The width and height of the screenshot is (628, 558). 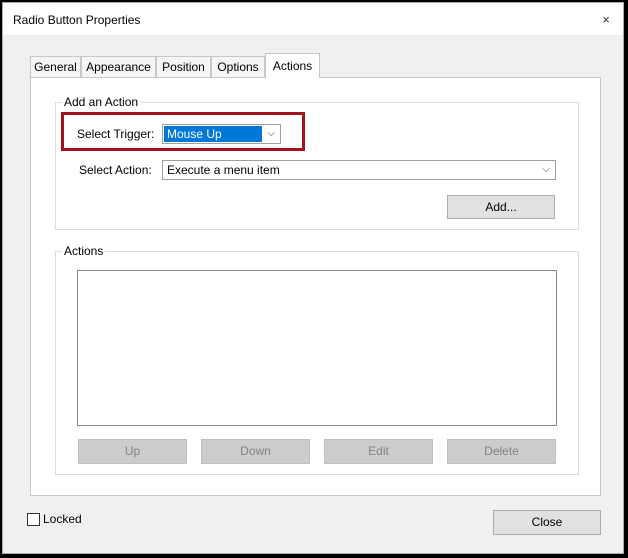 What do you see at coordinates (84, 251) in the screenshot?
I see `actions-group-label: Actions` at bounding box center [84, 251].